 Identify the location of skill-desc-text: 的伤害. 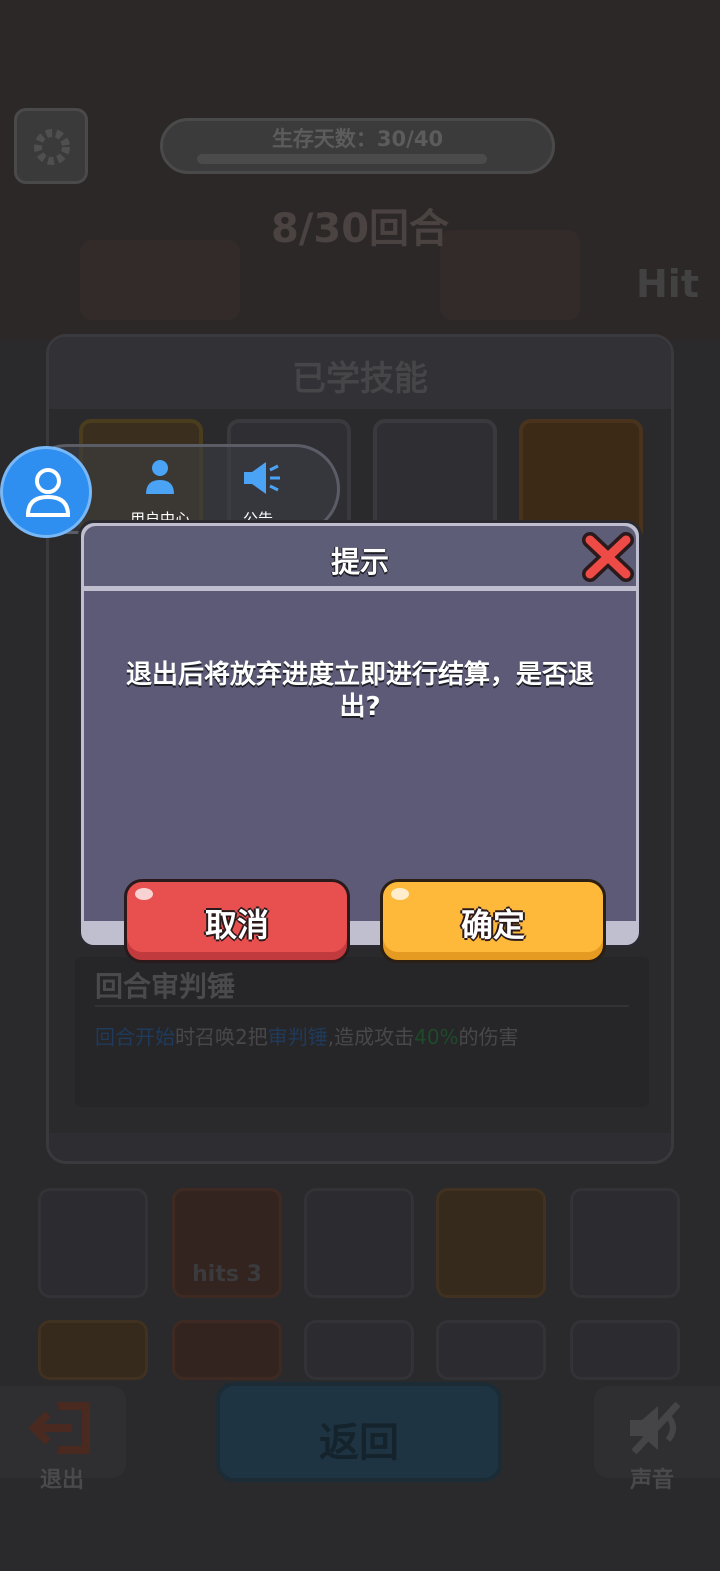
(488, 1037).